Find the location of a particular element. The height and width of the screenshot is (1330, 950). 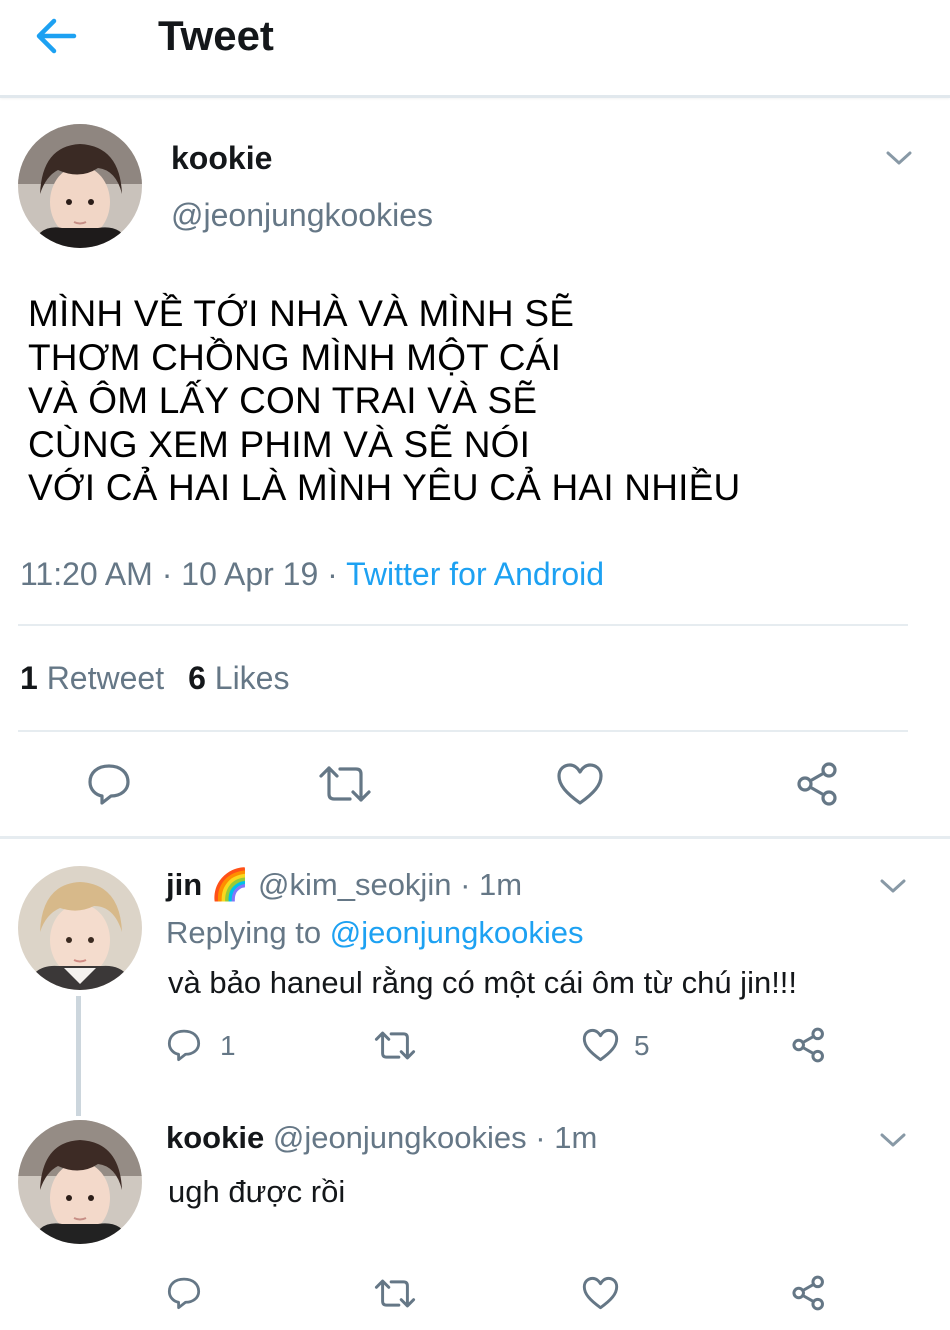

likes-count: 6 is located at coordinates (197, 678).